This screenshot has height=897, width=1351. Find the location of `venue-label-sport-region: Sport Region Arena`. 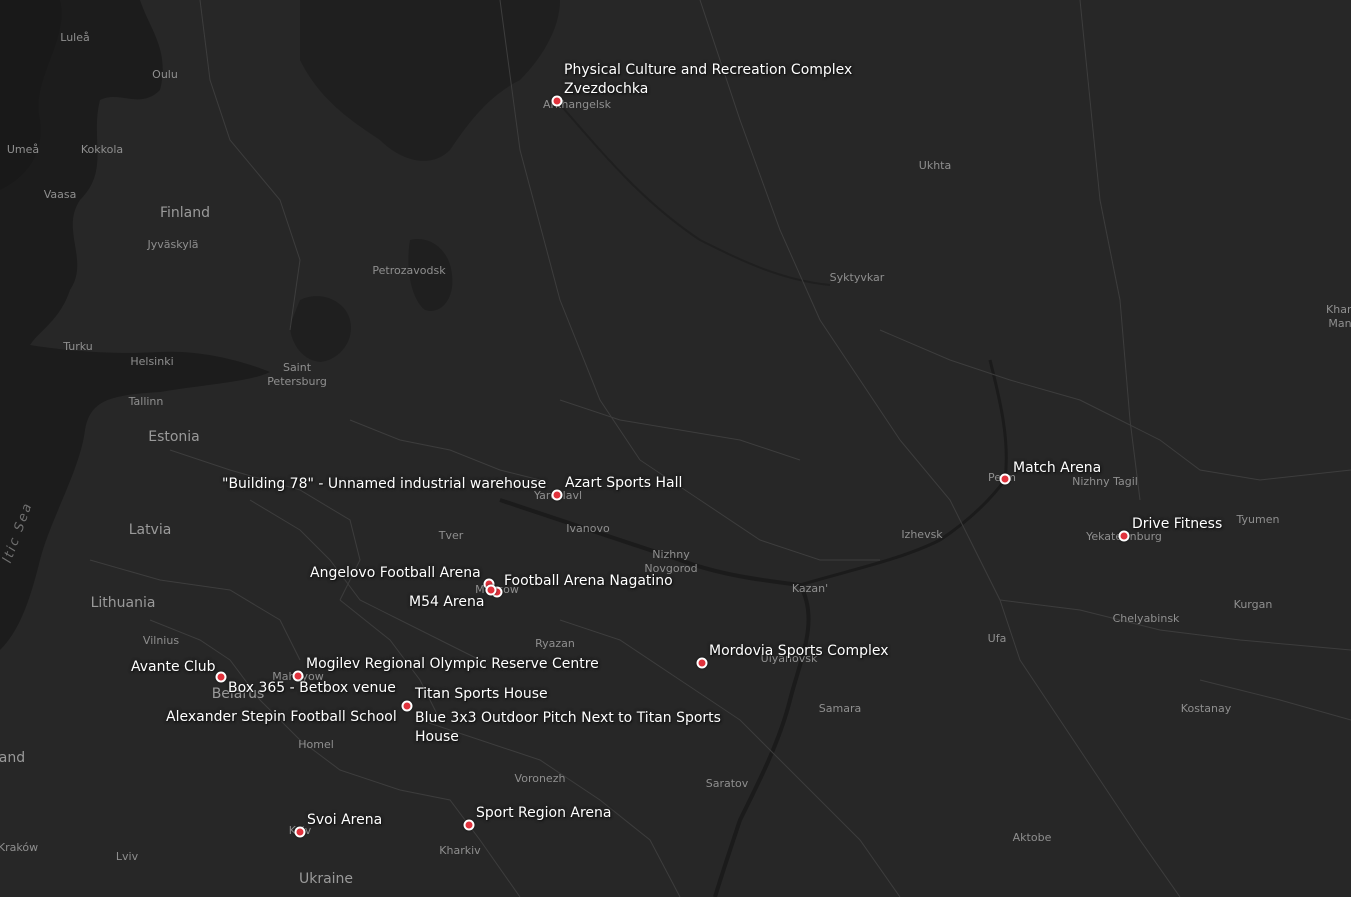

venue-label-sport-region: Sport Region Arena is located at coordinates (544, 813).